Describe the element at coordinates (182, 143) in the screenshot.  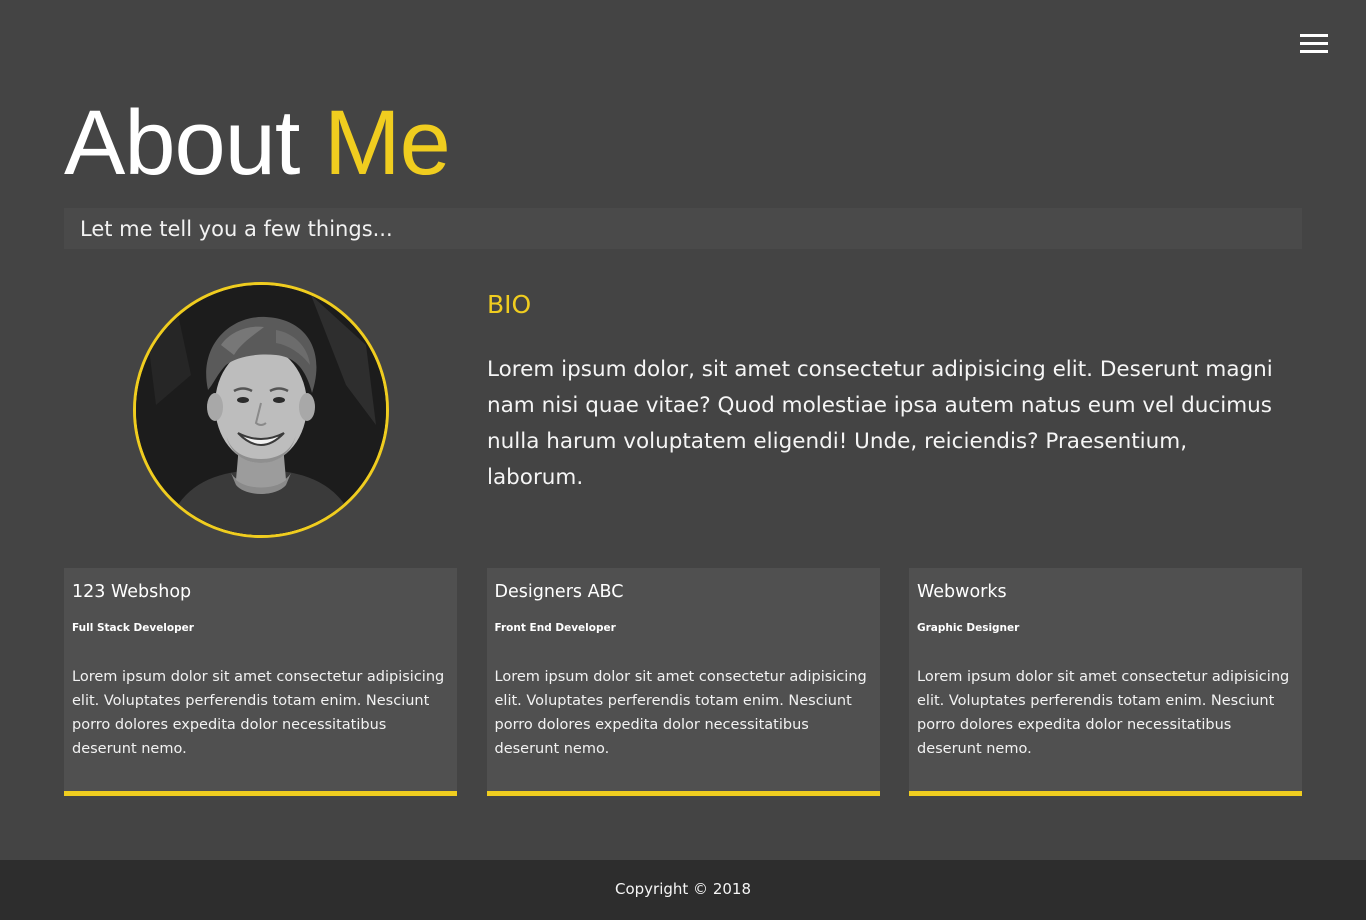
I see `page-title-main: About` at that location.